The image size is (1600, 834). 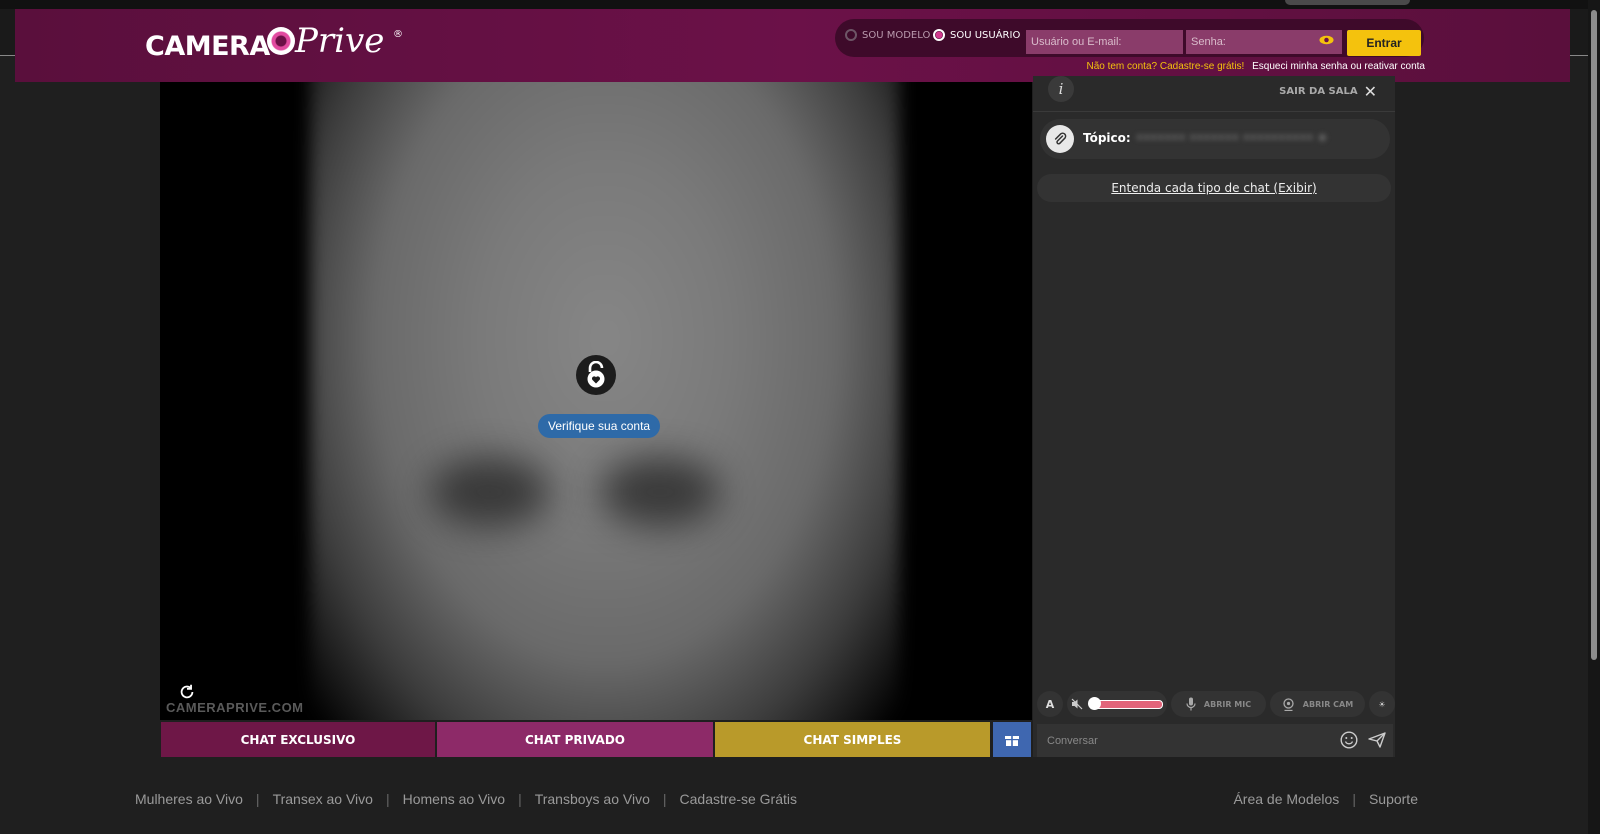 What do you see at coordinates (1107, 138) in the screenshot?
I see `topic-label: Tópico:` at bounding box center [1107, 138].